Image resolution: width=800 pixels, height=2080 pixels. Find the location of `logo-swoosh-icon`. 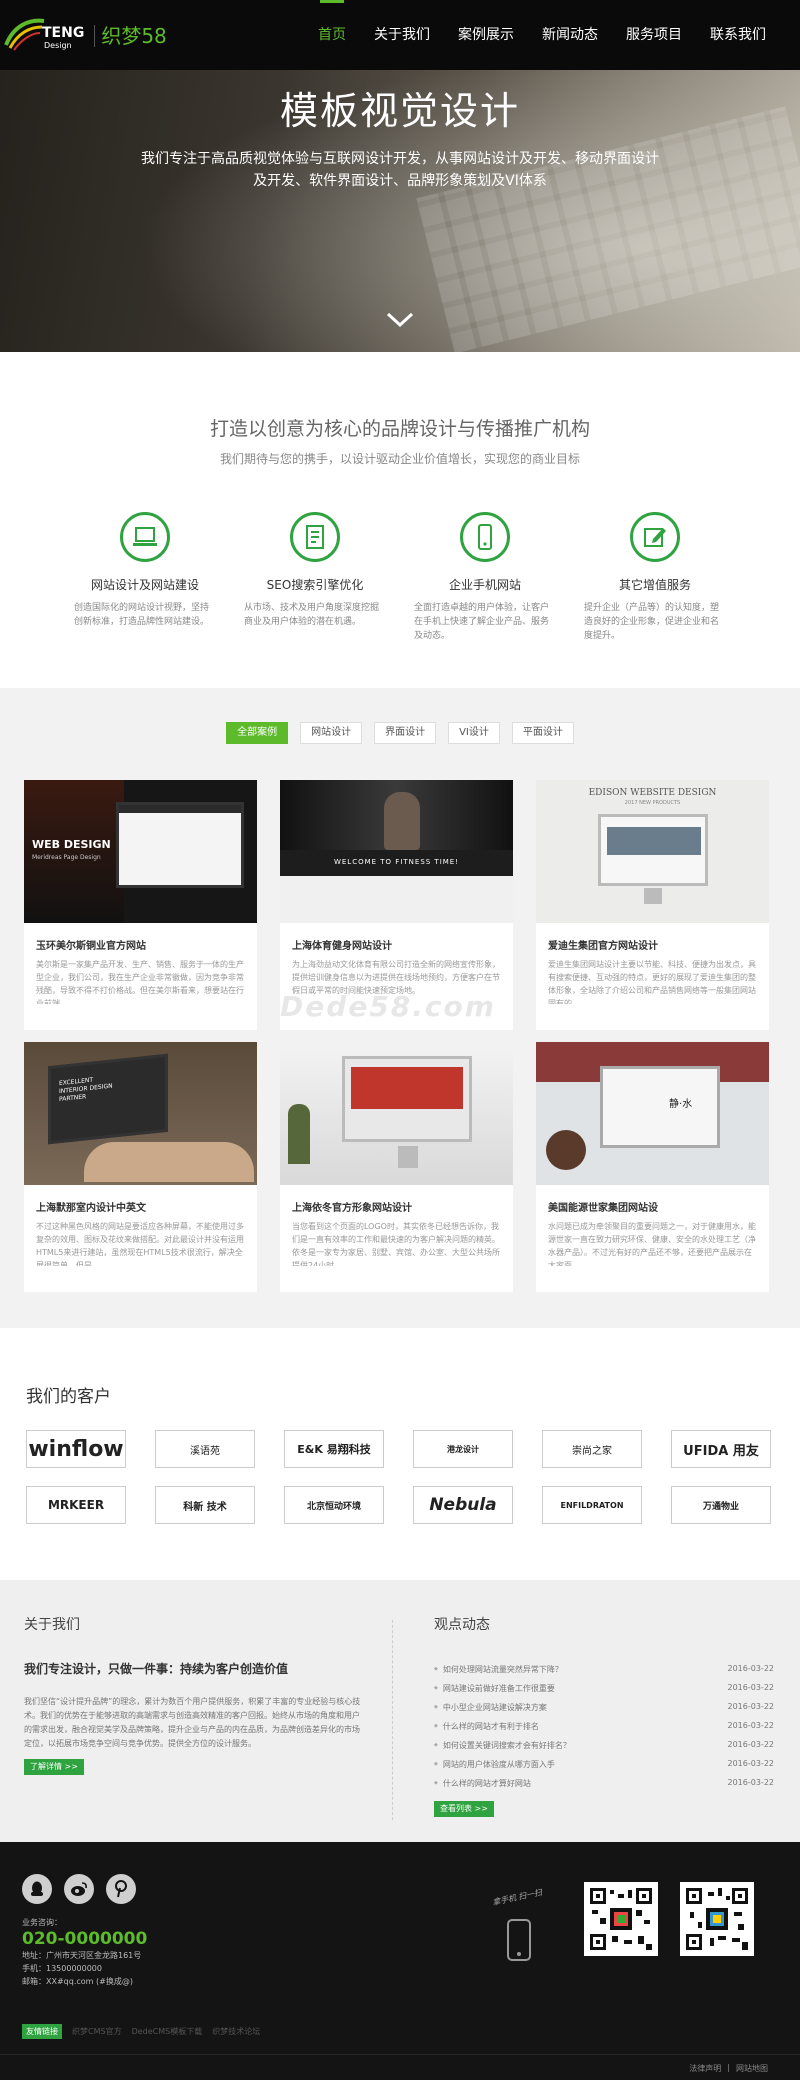

logo-swoosh-icon is located at coordinates (24, 34).